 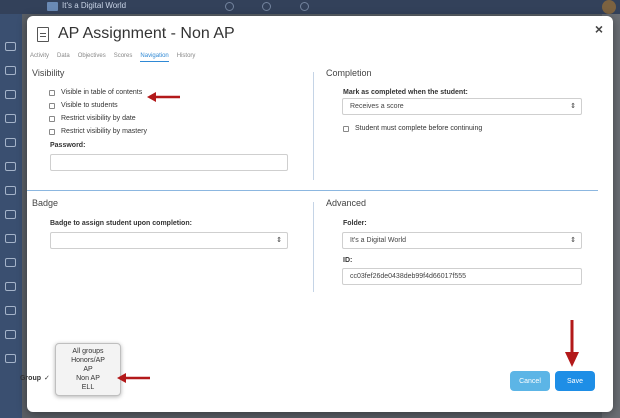 What do you see at coordinates (88, 387) in the screenshot?
I see `group-option-ell: ELL` at bounding box center [88, 387].